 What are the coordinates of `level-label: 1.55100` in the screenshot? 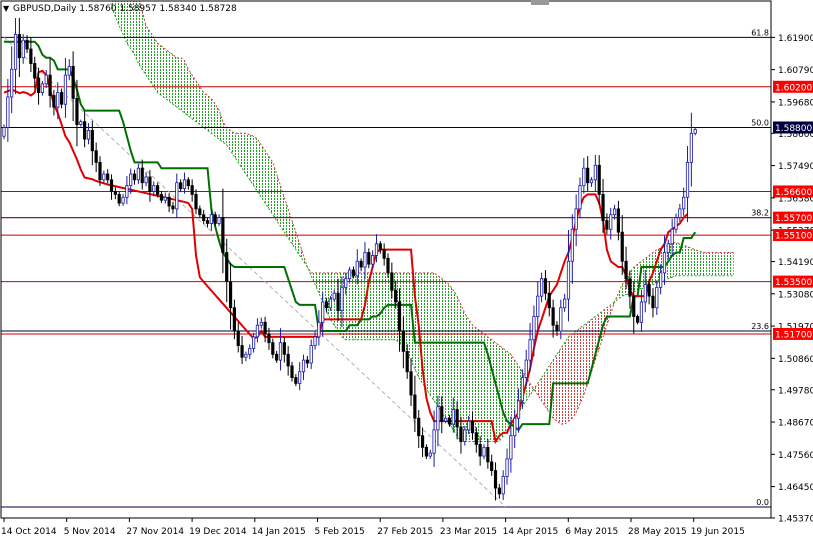 It's located at (793, 237).